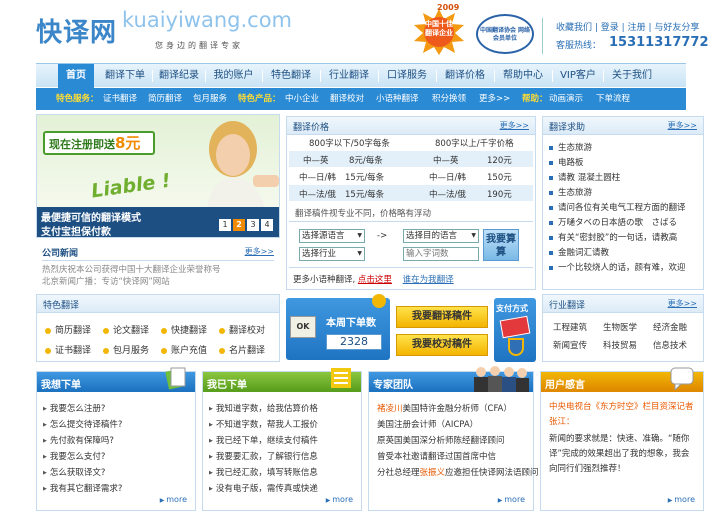  I want to click on feature-item: 简历翻译, so click(68, 329).